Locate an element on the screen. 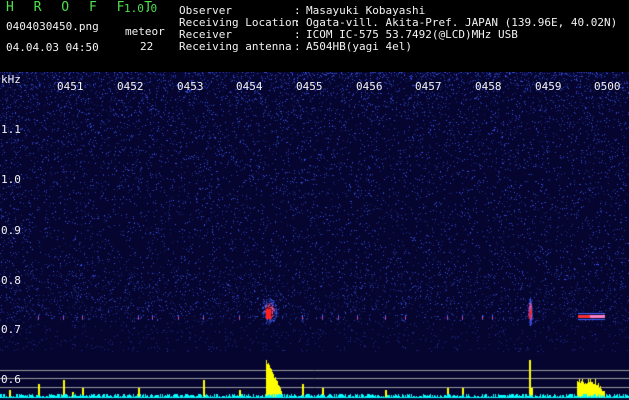 The image size is (629, 400). x-tick-label: 0459 is located at coordinates (548, 86).